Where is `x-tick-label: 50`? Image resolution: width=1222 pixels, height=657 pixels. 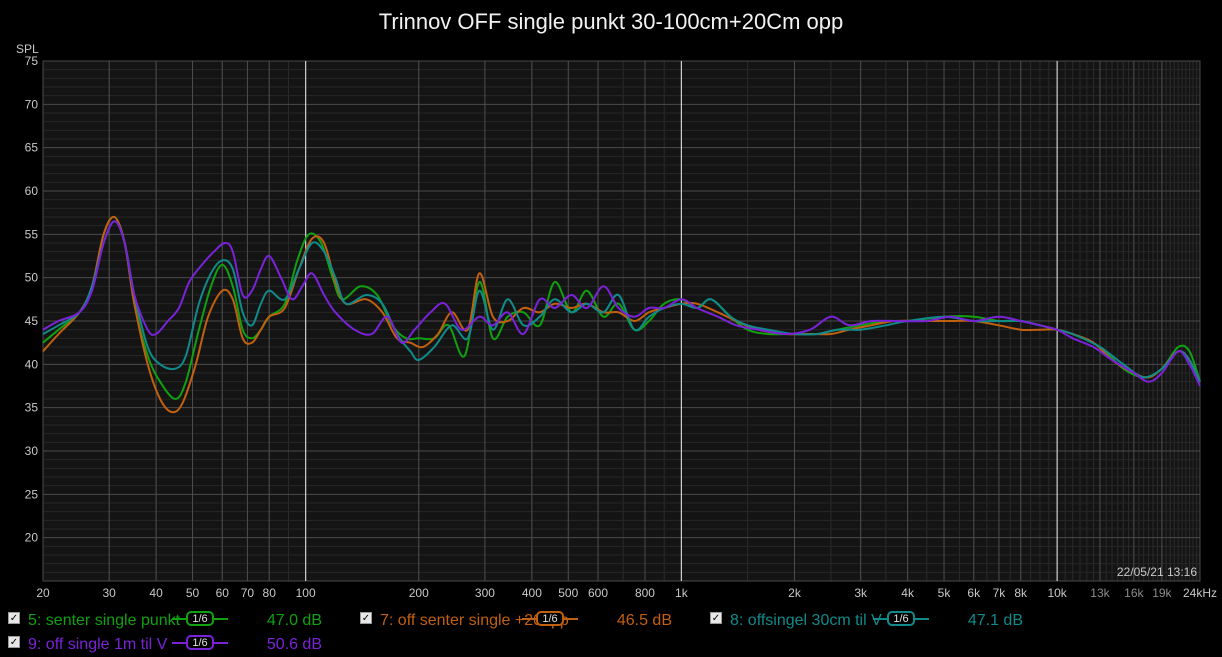
x-tick-label: 50 is located at coordinates (193, 593).